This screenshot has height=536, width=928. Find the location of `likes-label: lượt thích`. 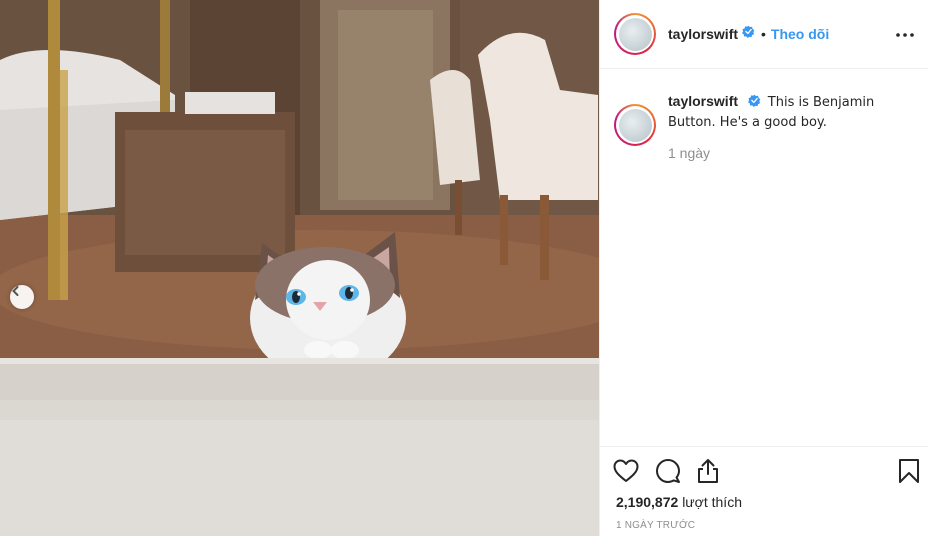

likes-label: lượt thích is located at coordinates (712, 502).